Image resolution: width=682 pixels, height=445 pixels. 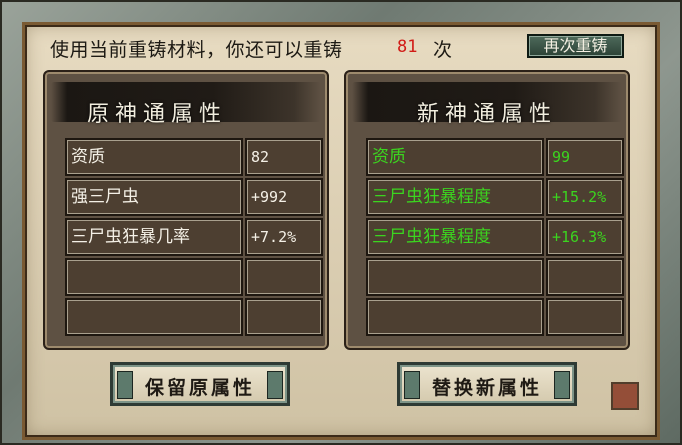 I want to click on attribute-value: +992, so click(x=284, y=197).